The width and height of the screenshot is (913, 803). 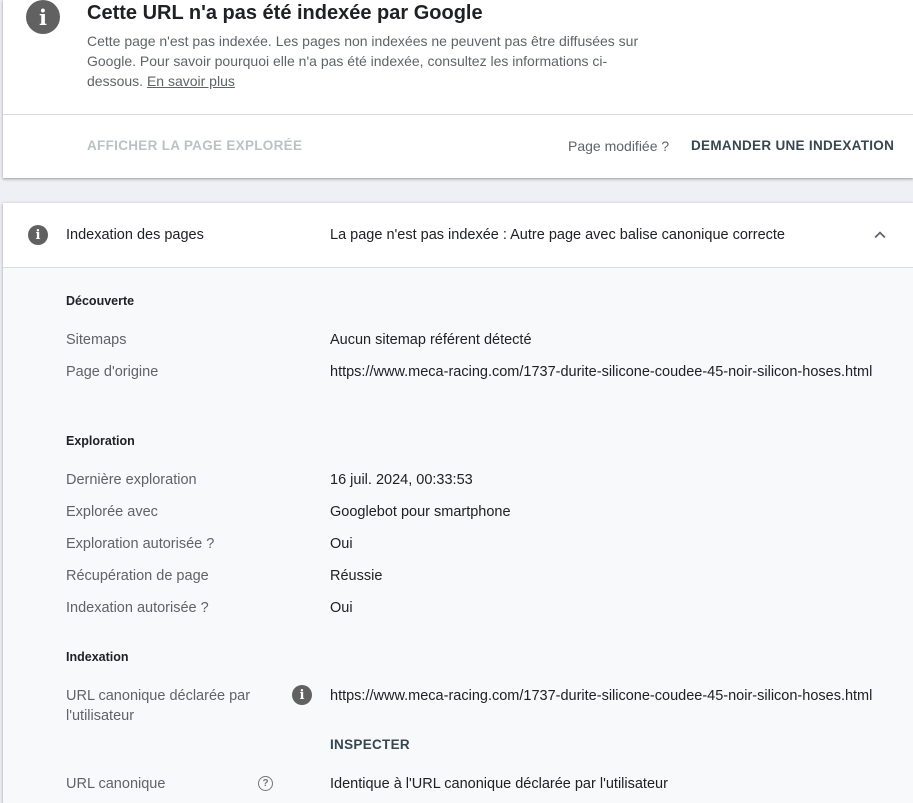 I want to click on chevron-up-icon, so click(x=880, y=235).